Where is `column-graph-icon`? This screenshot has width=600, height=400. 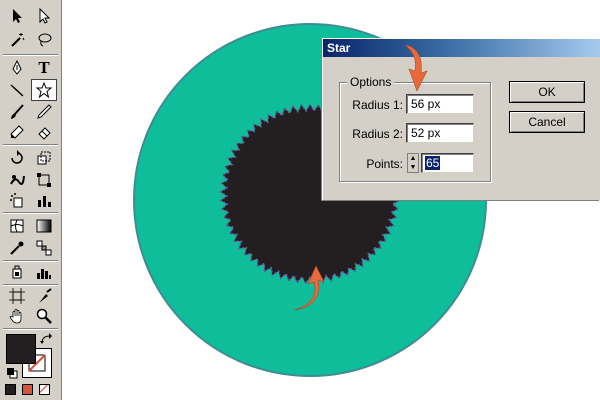 column-graph-icon is located at coordinates (44, 201).